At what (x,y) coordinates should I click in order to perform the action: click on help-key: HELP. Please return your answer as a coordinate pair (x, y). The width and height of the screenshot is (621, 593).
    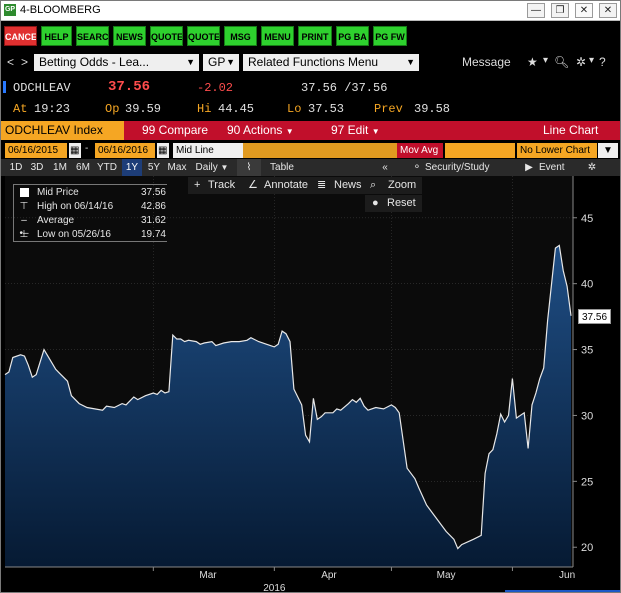
    Looking at the image, I should click on (56, 36).